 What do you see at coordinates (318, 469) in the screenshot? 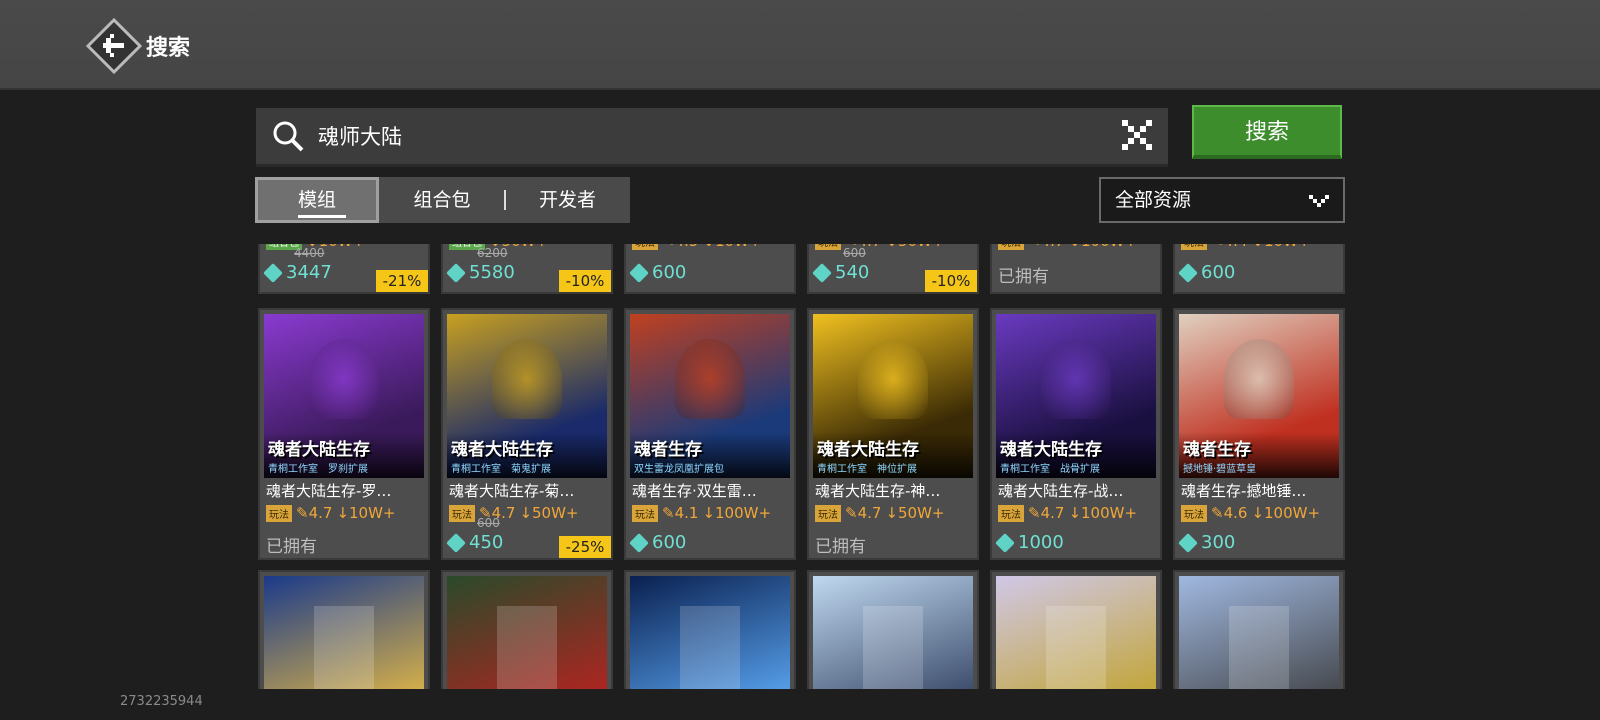
I see `thumbnail-subtitle: 青桐工作室 罗刹扩展` at bounding box center [318, 469].